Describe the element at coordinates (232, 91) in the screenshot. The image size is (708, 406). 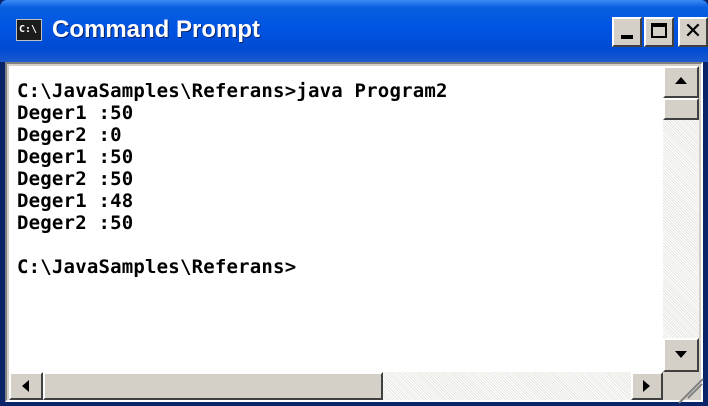
I see `console-line: C:\JavaSamples\Referans>java Program2` at that location.